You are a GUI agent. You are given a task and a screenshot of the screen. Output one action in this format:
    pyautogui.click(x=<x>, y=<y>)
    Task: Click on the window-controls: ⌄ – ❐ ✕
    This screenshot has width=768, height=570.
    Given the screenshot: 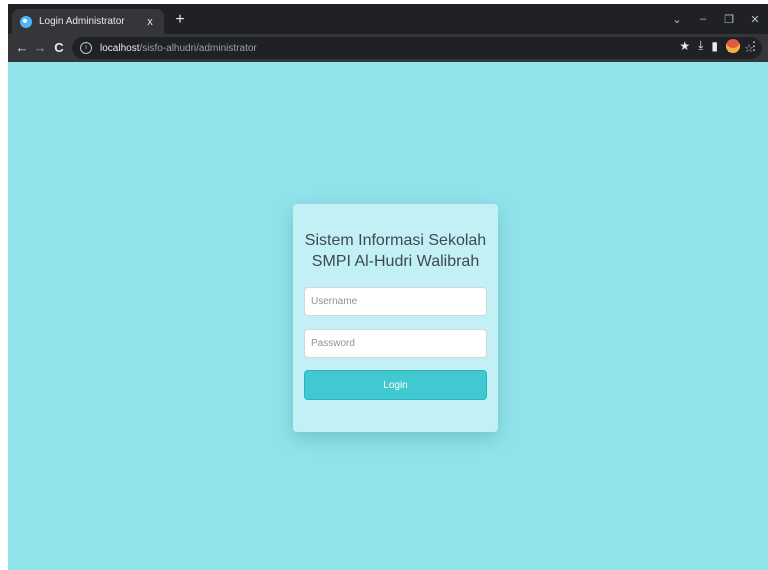 What is the action you would take?
    pyautogui.click(x=716, y=19)
    